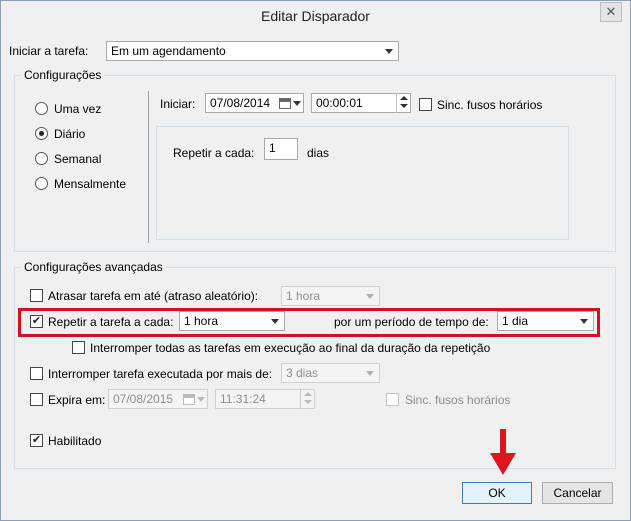  I want to click on start-task-select: Em um agendamento, so click(252, 51).